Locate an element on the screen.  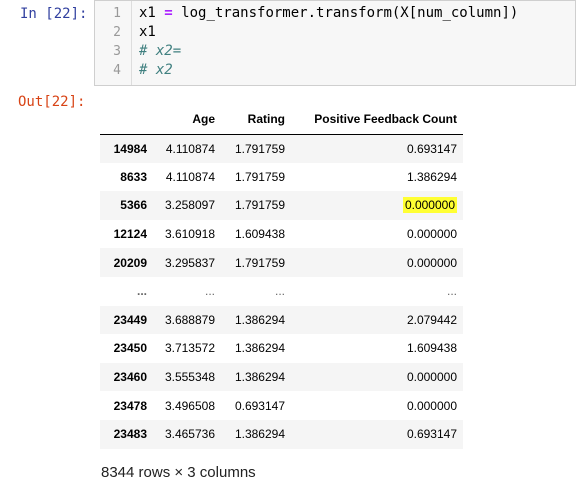
row-index: 23483 is located at coordinates (130, 434).